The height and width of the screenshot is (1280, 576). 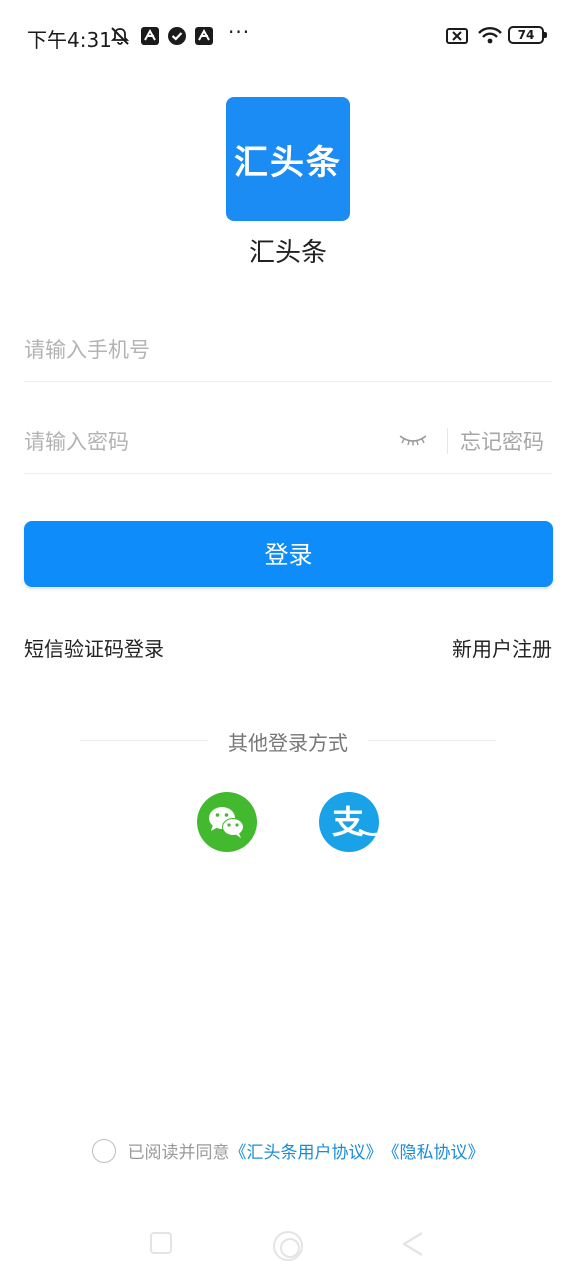 What do you see at coordinates (239, 32) in the screenshot?
I see `more-notifications-icon: ···` at bounding box center [239, 32].